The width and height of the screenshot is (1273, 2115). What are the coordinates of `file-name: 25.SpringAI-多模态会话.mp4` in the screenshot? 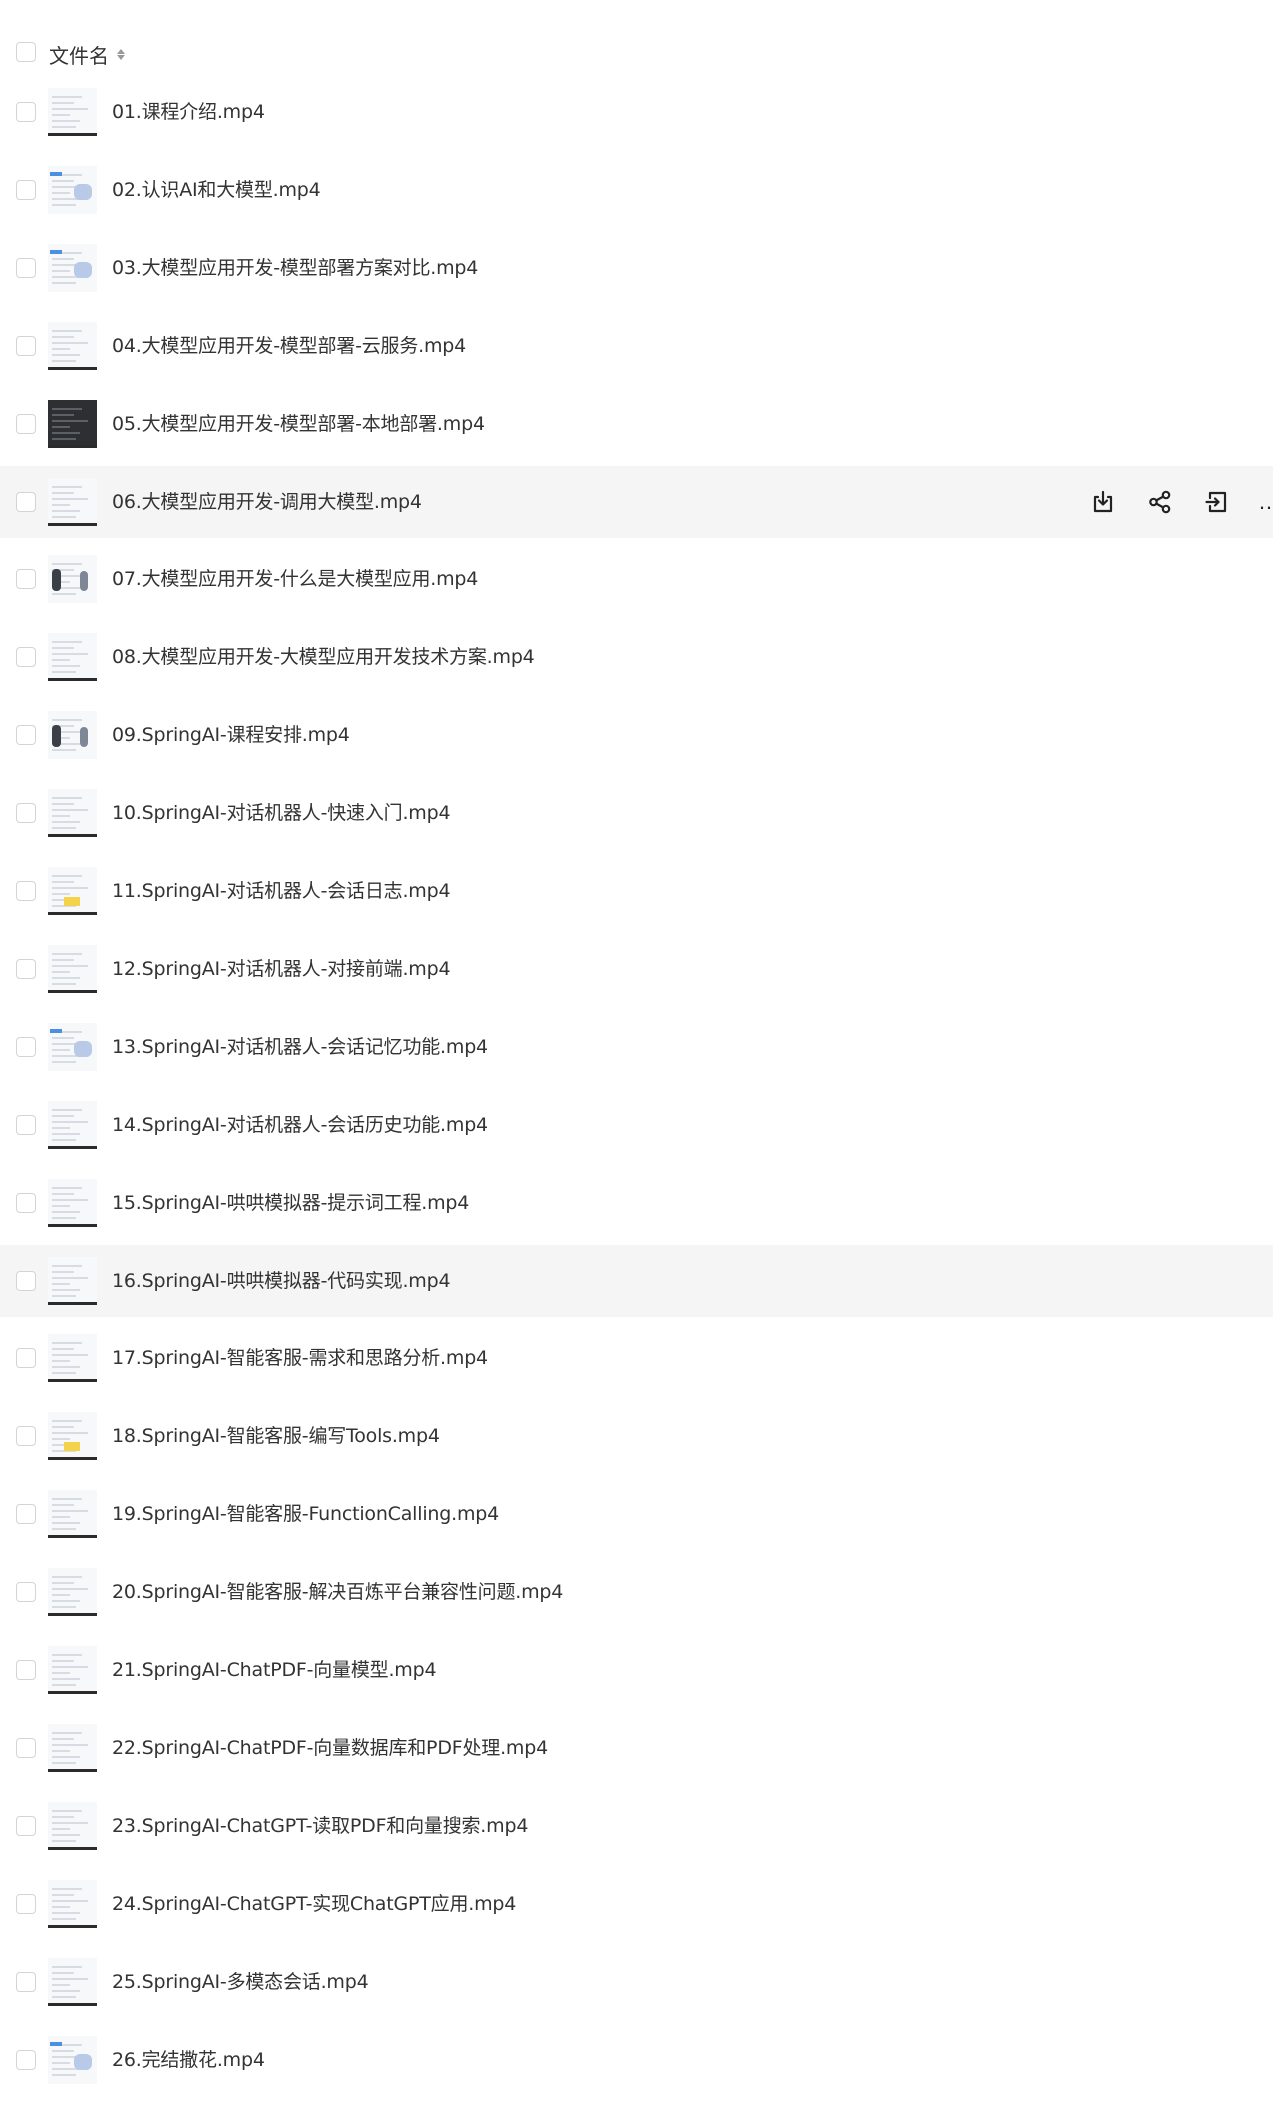 It's located at (240, 1982).